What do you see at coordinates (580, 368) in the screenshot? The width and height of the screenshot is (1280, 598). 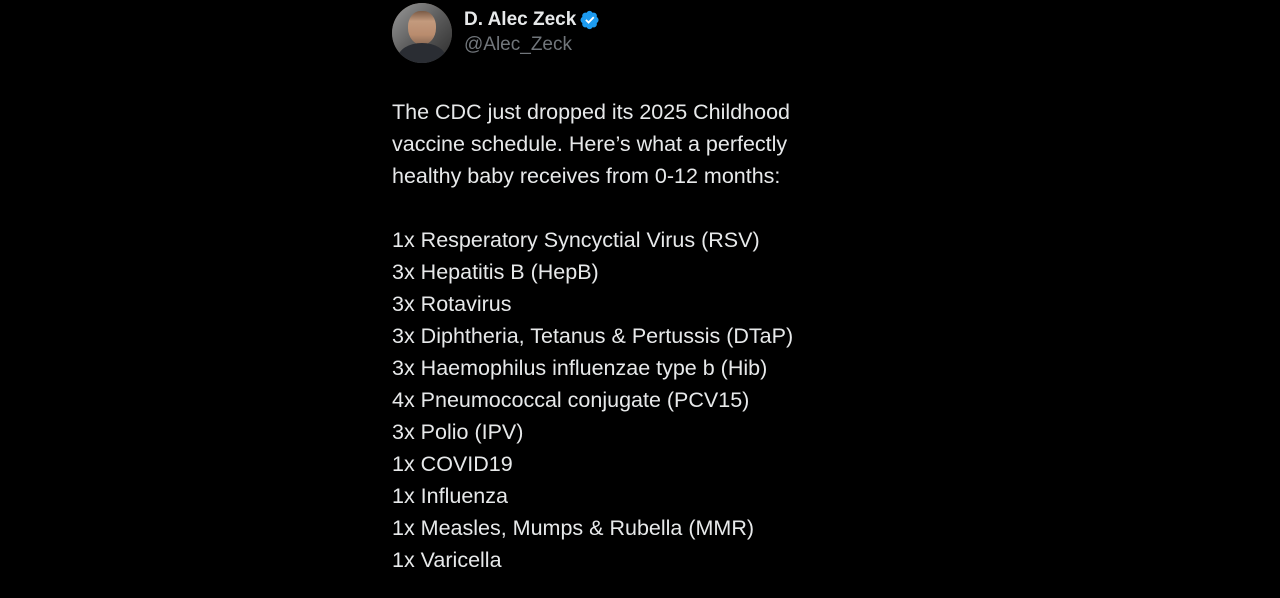 I see `list-item: 3x Haemophilus influenzae type b (Hib)` at bounding box center [580, 368].